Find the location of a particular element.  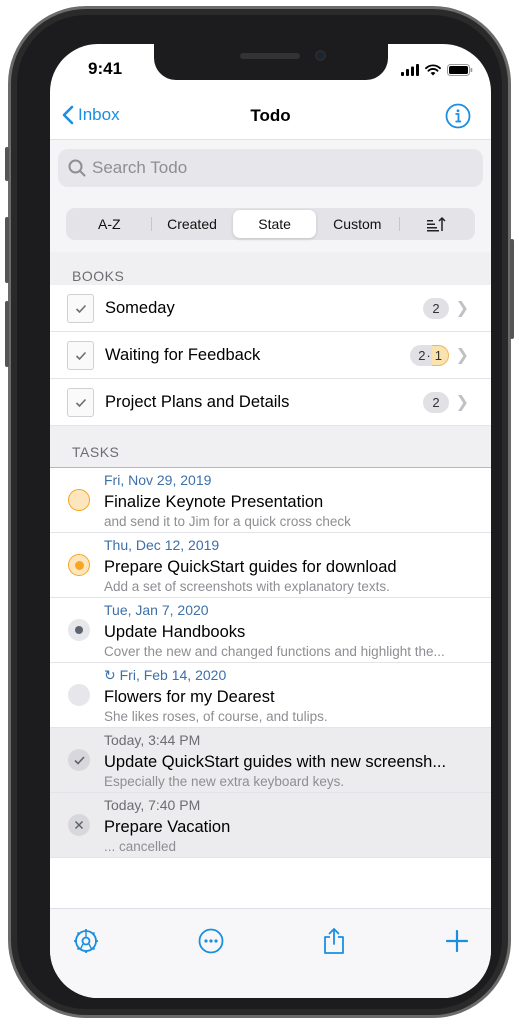

task-note: Especially the new extra keyboard keys. is located at coordinates (224, 781).